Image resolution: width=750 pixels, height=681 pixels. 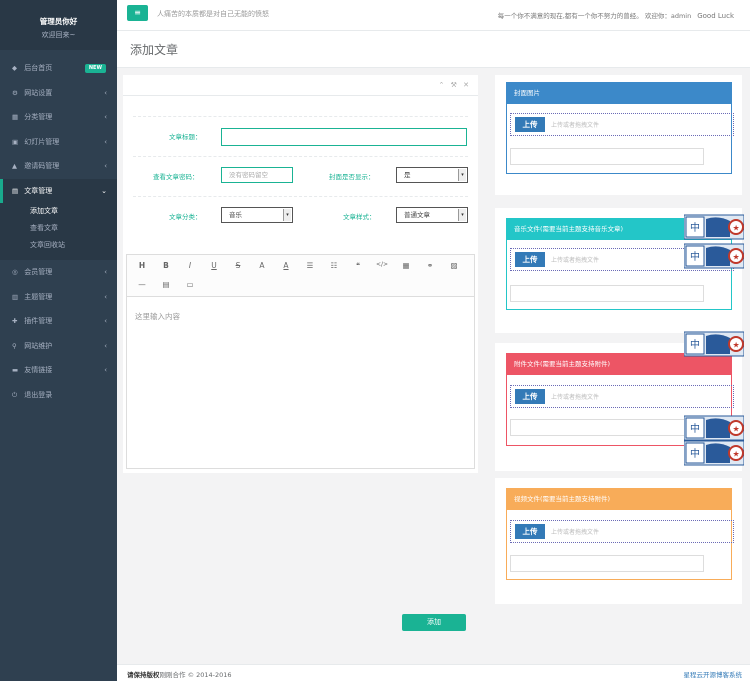 I want to click on sidebar-item-site-settings: ⚙ 网站设置 ‹, so click(x=58, y=93).